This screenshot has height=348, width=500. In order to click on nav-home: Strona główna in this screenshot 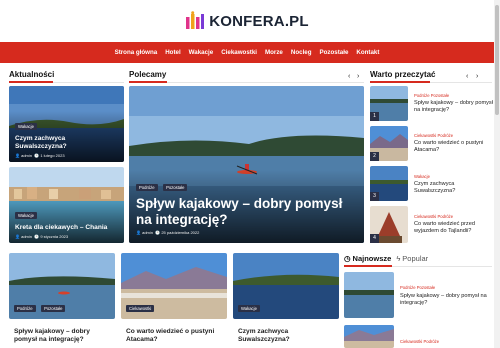, I will do `click(136, 52)`.